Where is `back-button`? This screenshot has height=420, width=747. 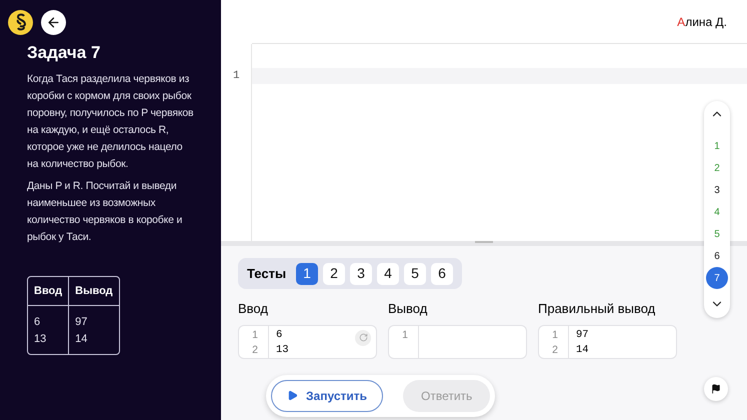 back-button is located at coordinates (53, 22).